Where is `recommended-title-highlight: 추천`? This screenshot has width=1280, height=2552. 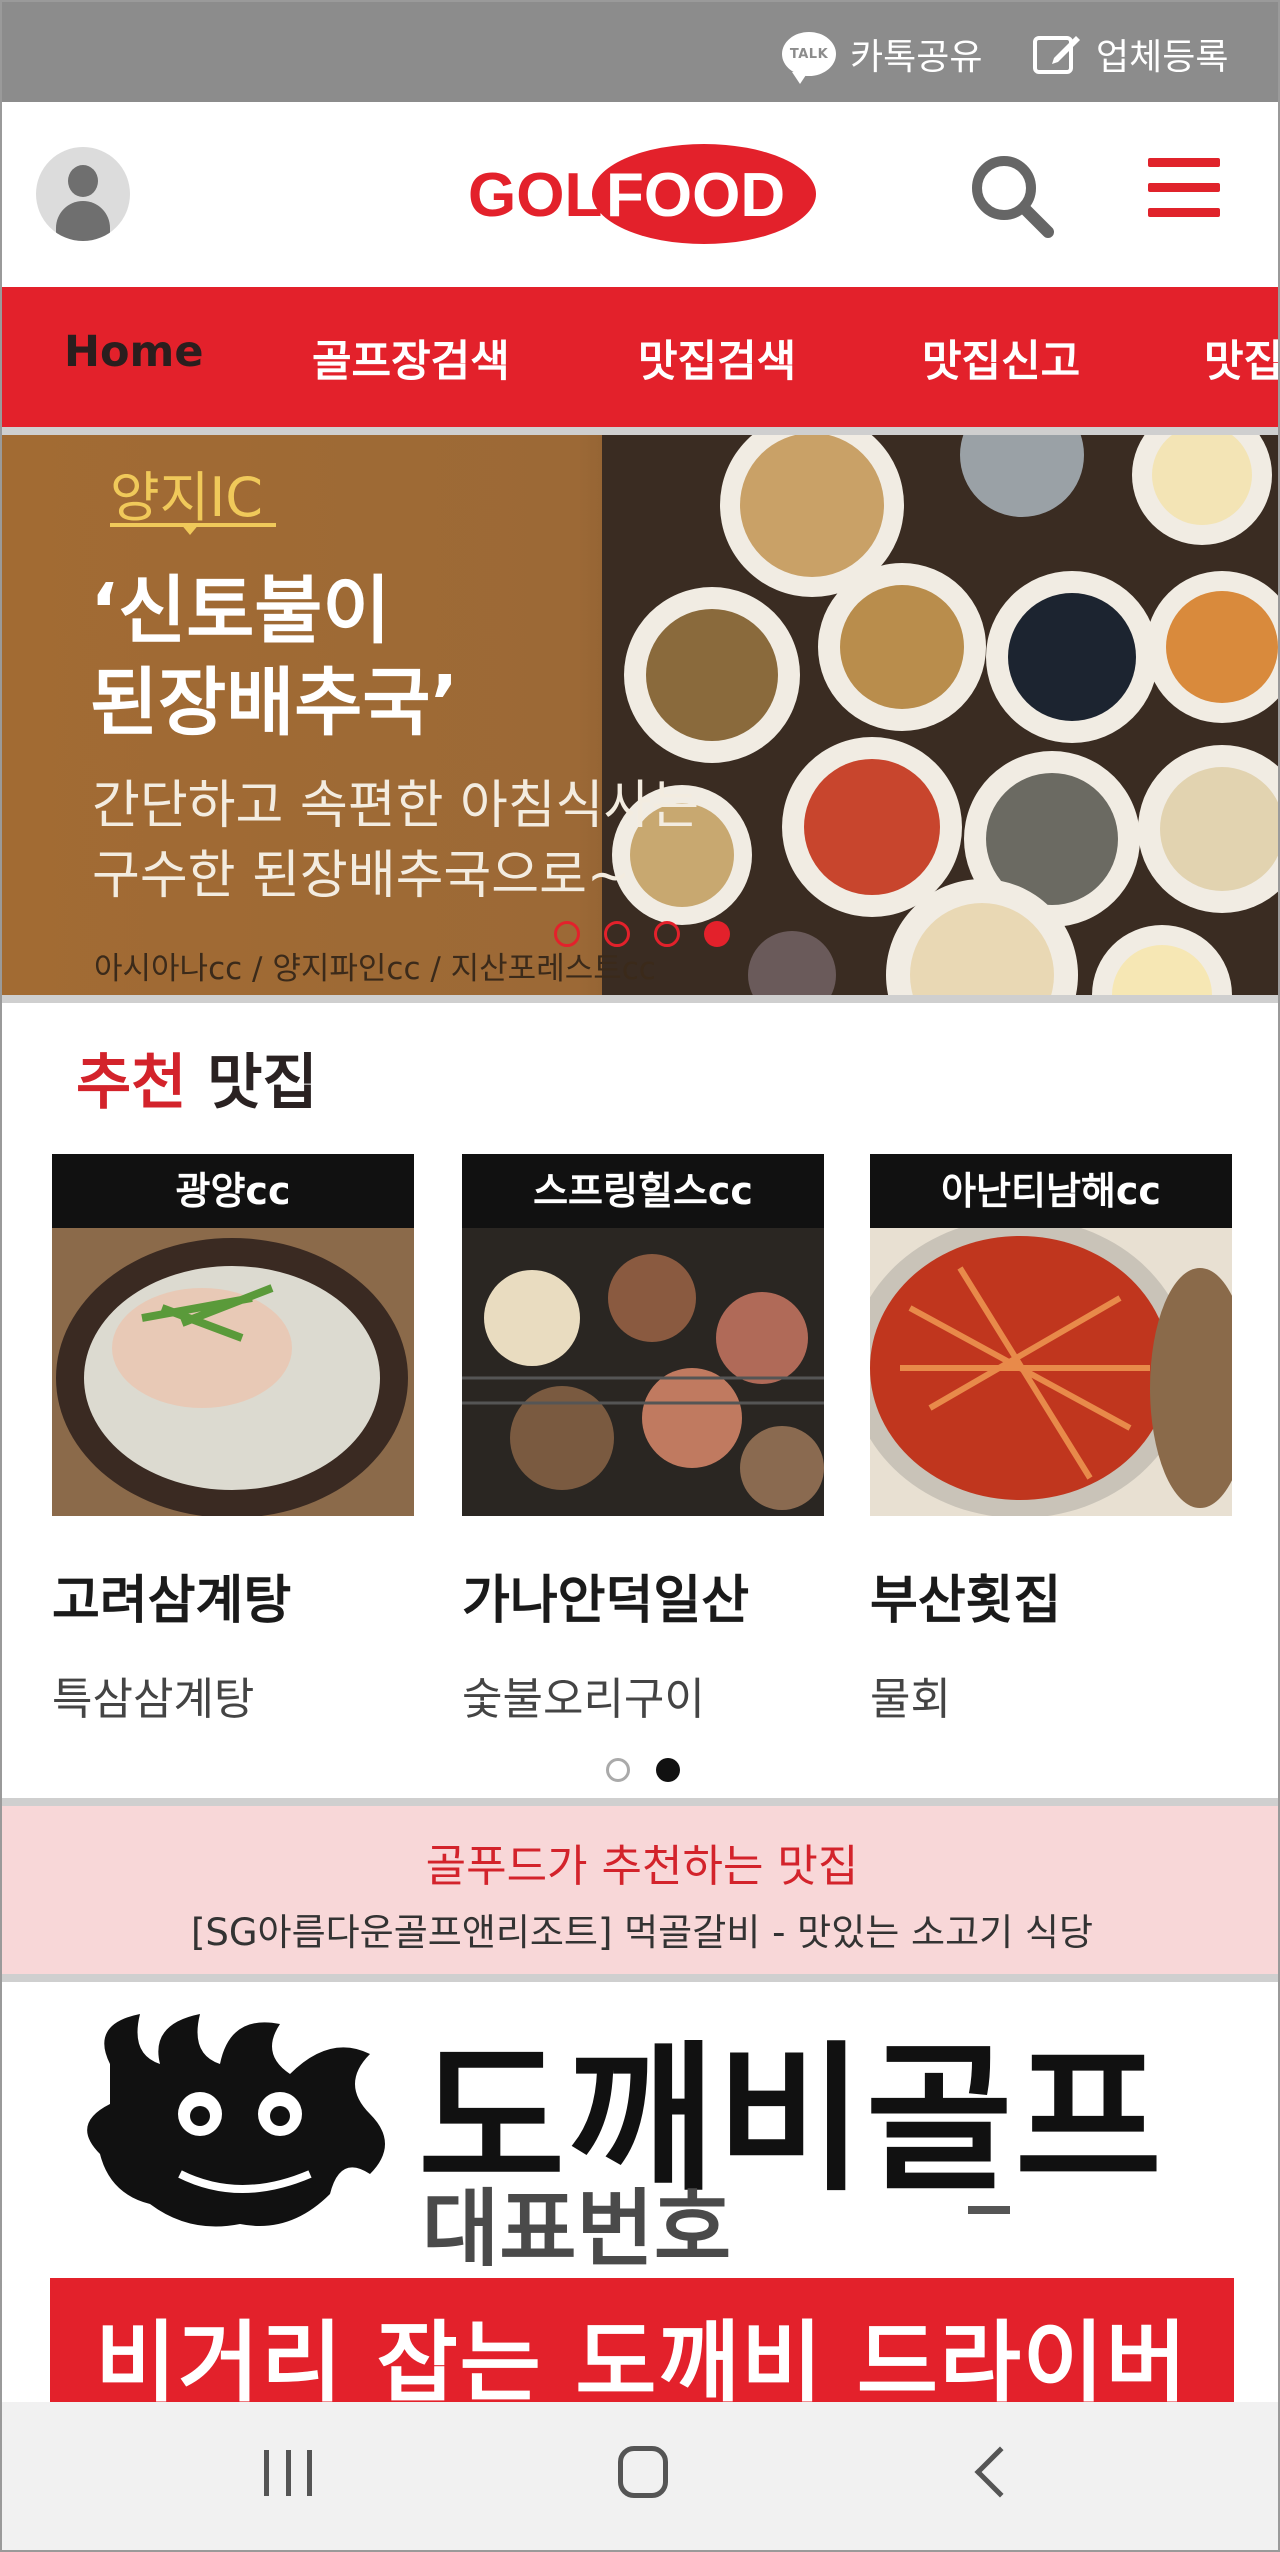
recommended-title-highlight: 추천 is located at coordinates (131, 1083).